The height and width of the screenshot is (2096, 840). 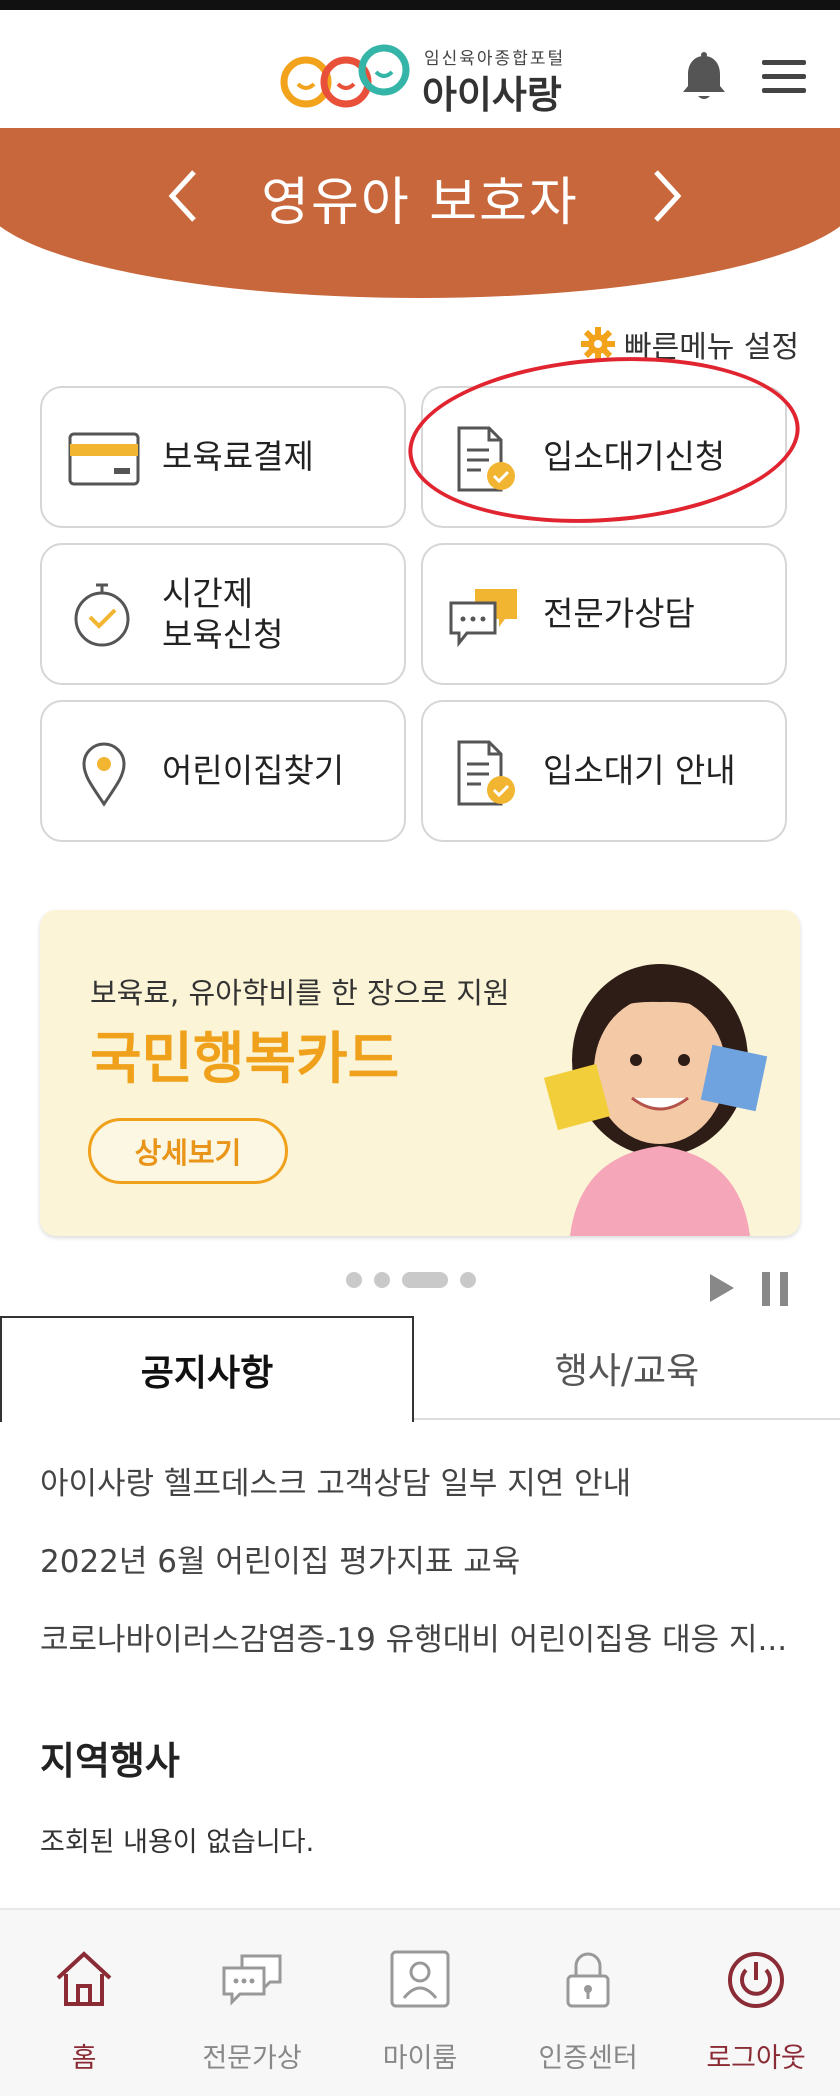 I want to click on person-icon, so click(x=420, y=1979).